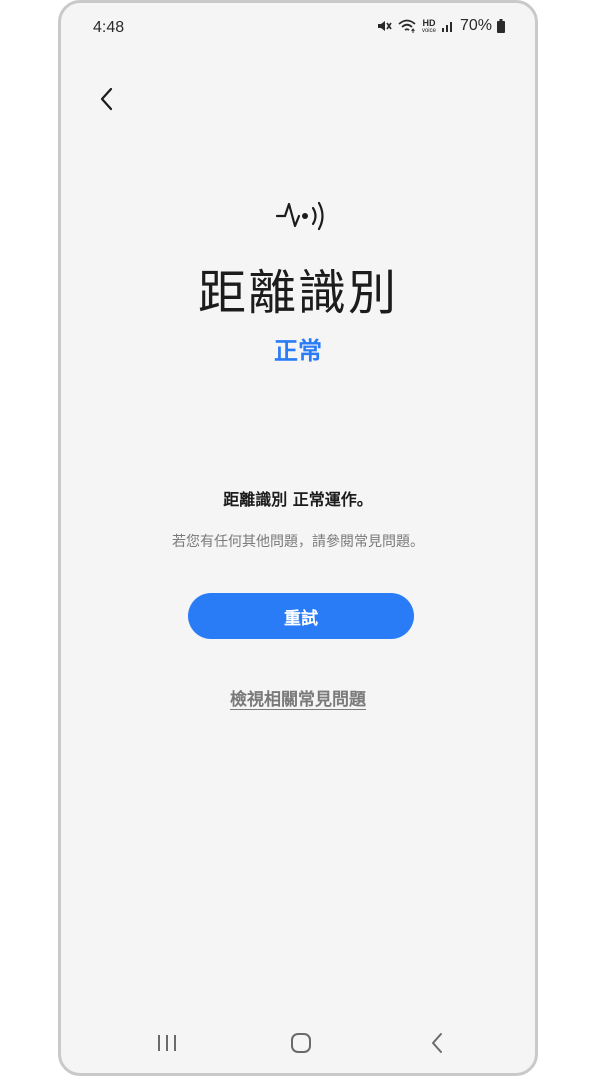  I want to click on back-button, so click(107, 101).